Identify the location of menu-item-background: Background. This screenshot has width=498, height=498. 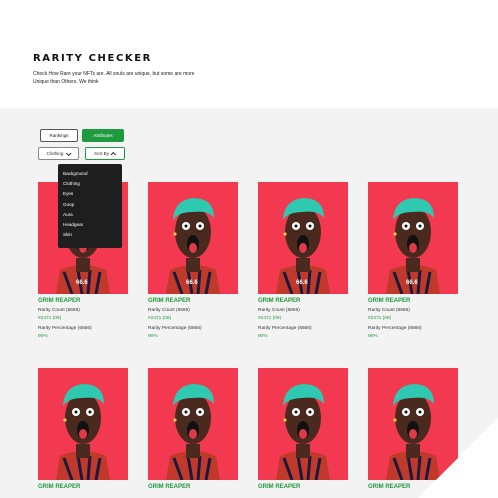
(92, 174).